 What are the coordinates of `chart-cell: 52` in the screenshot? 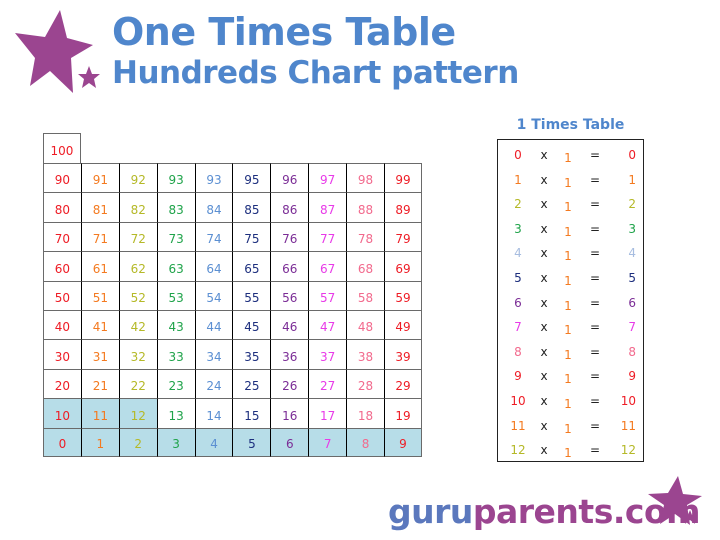 It's located at (137, 295).